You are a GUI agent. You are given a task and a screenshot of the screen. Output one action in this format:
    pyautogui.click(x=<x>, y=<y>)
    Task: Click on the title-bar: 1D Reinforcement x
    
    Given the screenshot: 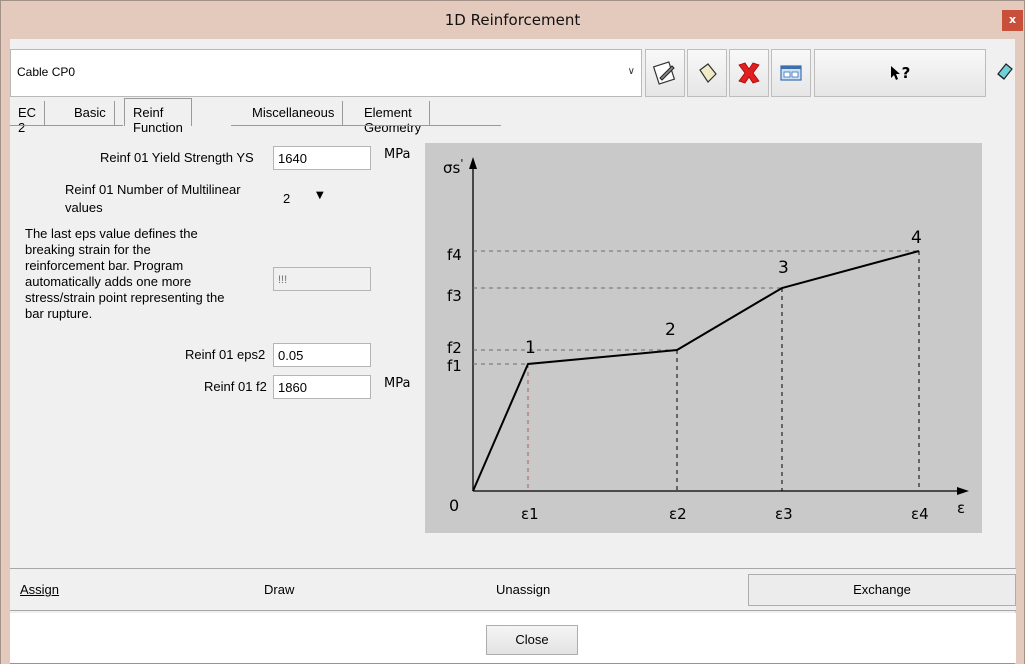 What is the action you would take?
    pyautogui.click(x=512, y=20)
    